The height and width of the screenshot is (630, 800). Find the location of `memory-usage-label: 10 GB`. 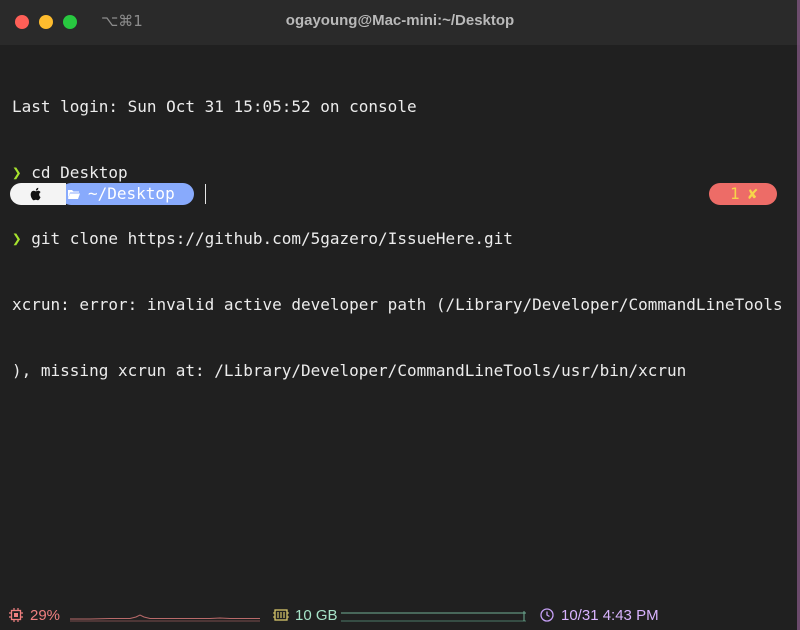

memory-usage-label: 10 GB is located at coordinates (316, 615).